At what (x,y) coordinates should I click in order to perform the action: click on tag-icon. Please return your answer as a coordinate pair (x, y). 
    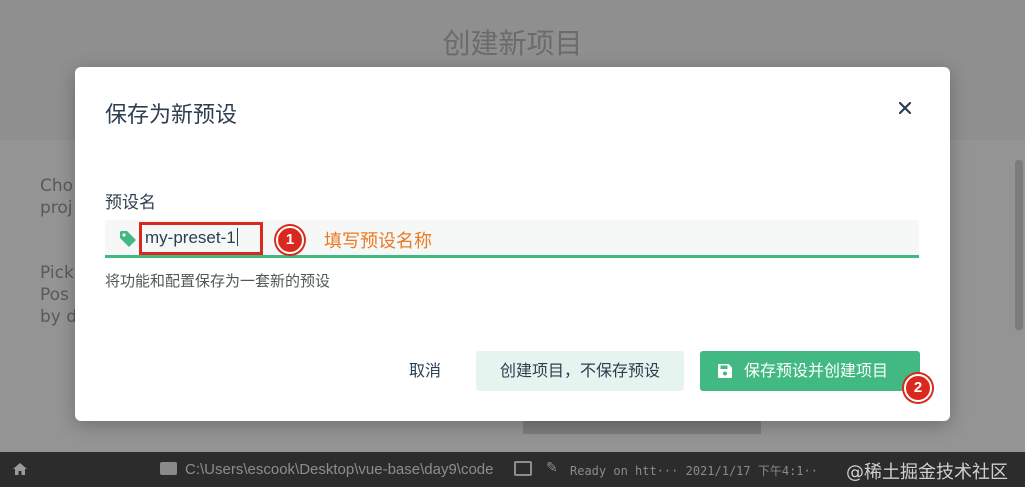
    Looking at the image, I should click on (128, 239).